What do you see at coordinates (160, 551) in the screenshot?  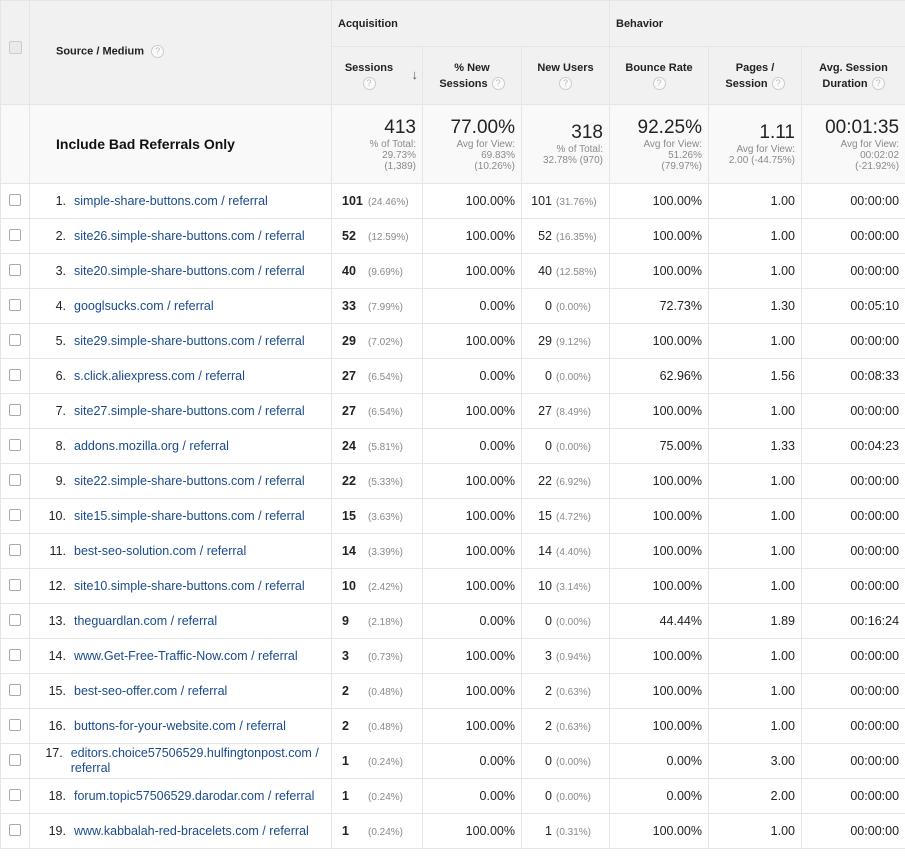 I see `source-medium-link: best-seo-solution.com / referral` at bounding box center [160, 551].